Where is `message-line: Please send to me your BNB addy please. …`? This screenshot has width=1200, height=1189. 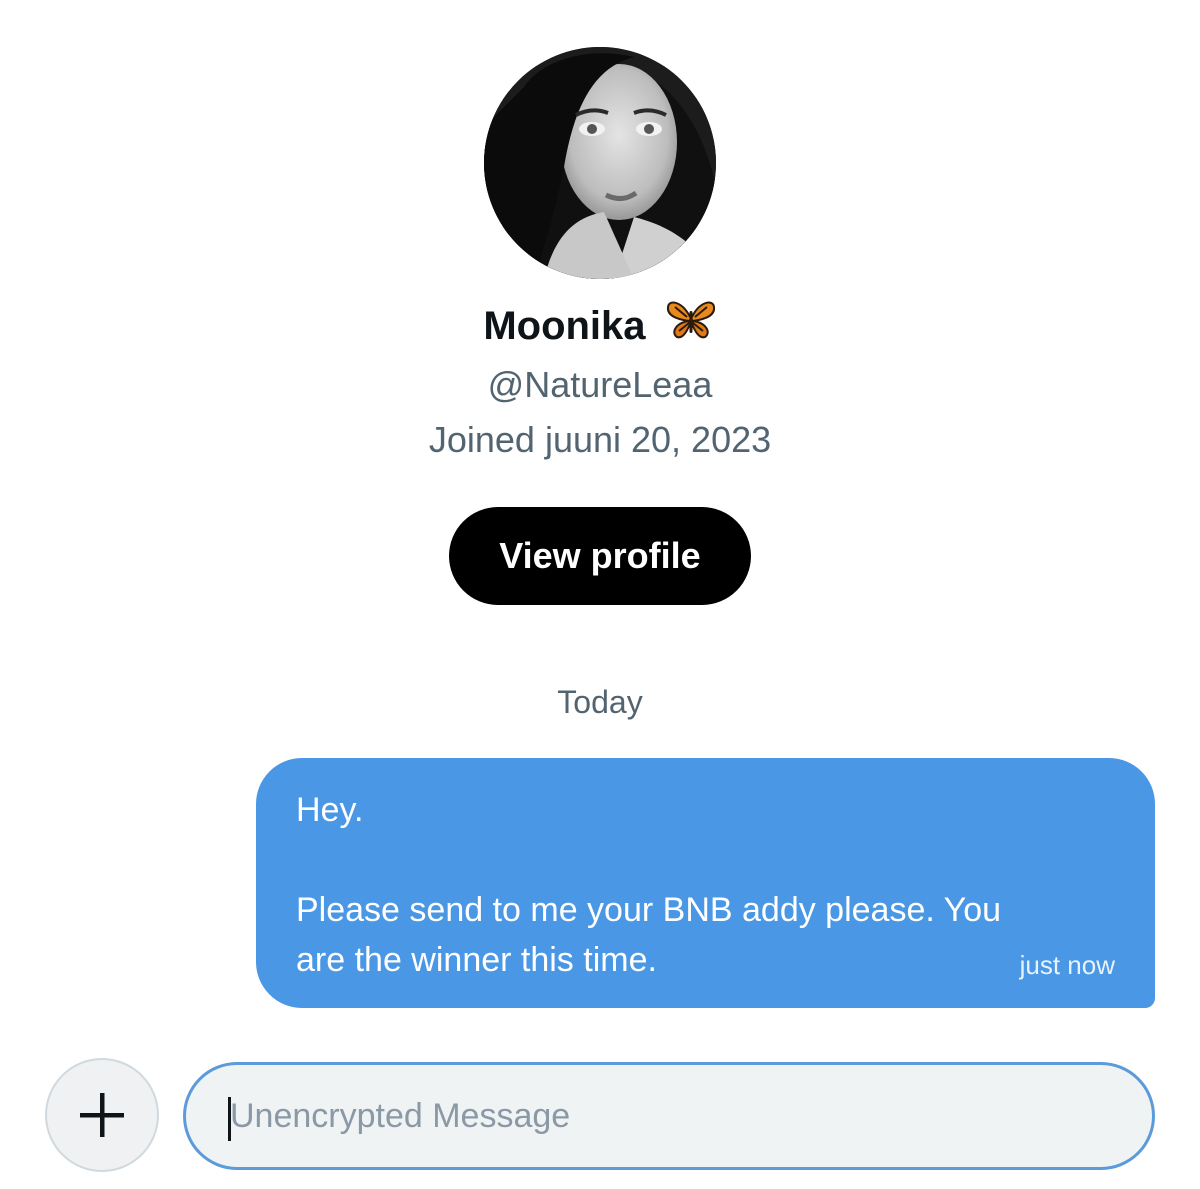
message-line: Please send to me your BNB addy please. … is located at coordinates (649, 910).